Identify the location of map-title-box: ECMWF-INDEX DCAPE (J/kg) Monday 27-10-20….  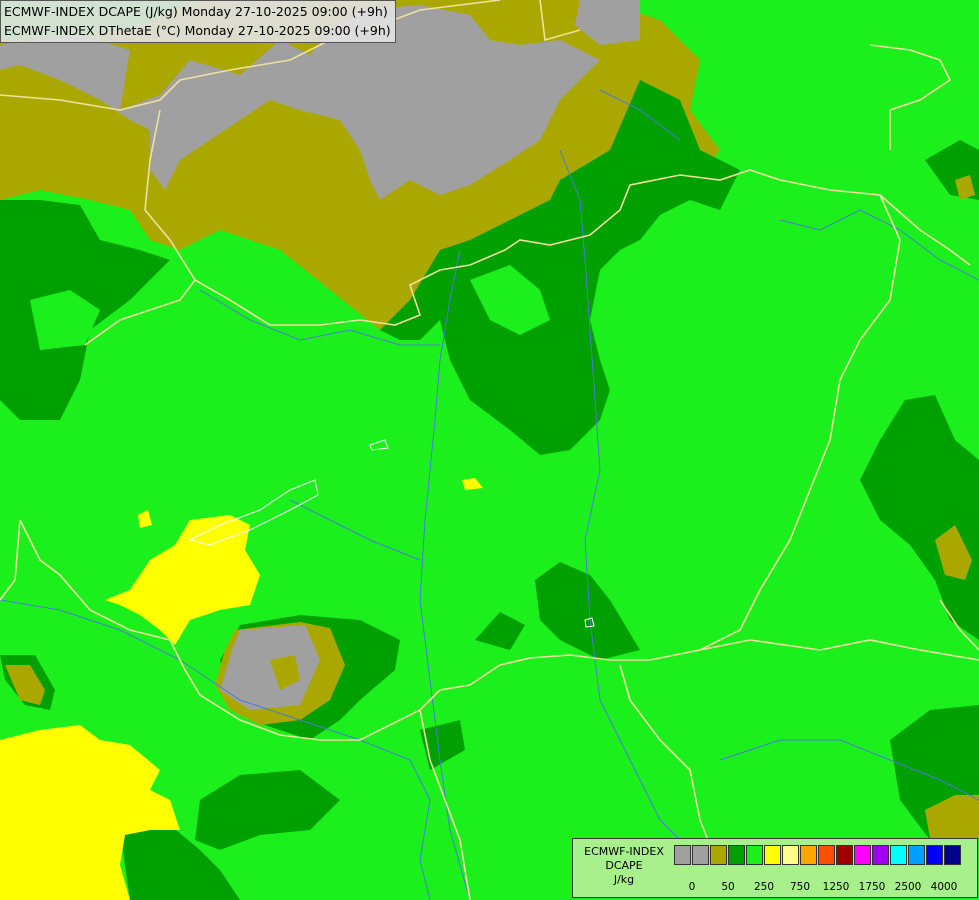
(198, 21).